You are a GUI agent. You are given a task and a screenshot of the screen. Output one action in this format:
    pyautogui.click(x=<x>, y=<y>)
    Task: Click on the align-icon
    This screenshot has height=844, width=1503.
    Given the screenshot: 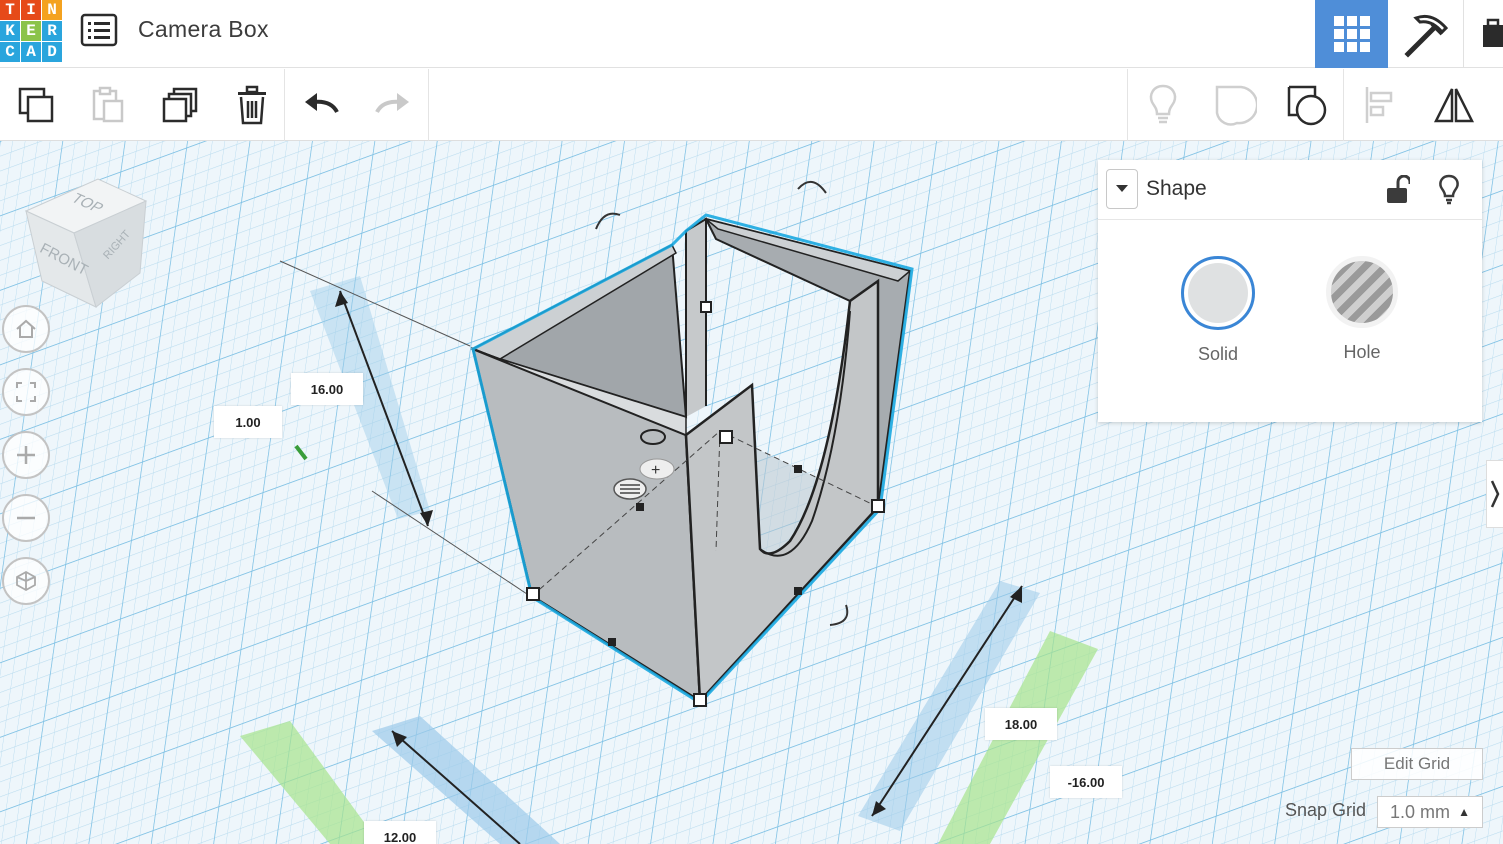 What is the action you would take?
    pyautogui.click(x=1379, y=105)
    